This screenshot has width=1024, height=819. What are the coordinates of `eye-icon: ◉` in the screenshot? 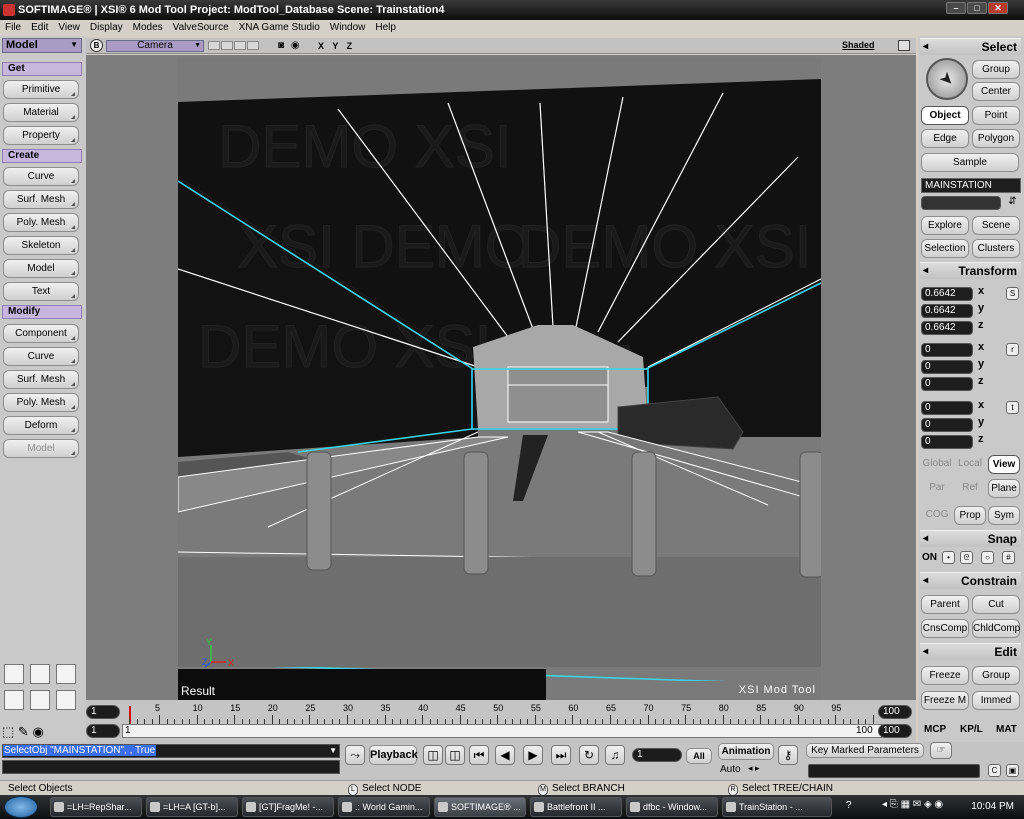 It's located at (295, 45).